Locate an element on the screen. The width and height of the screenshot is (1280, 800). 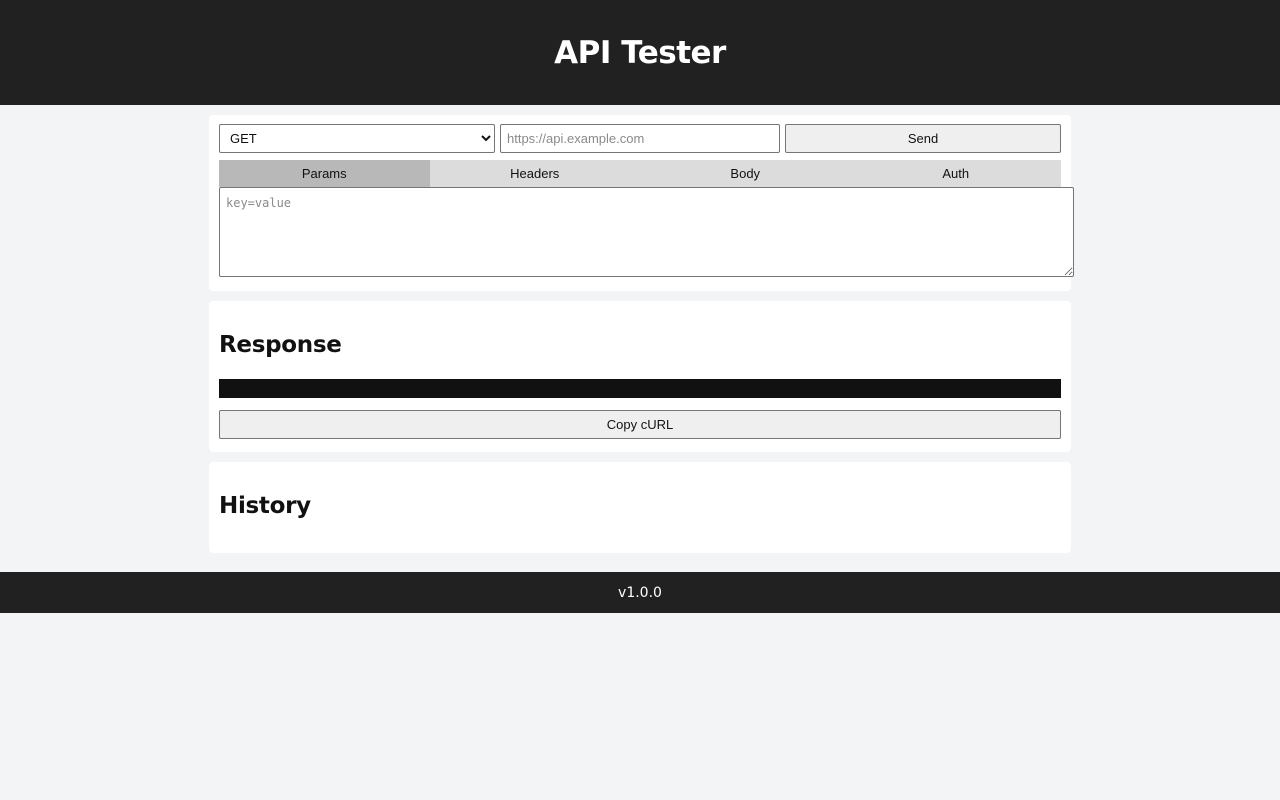
app-header: API Tester is located at coordinates (640, 52).